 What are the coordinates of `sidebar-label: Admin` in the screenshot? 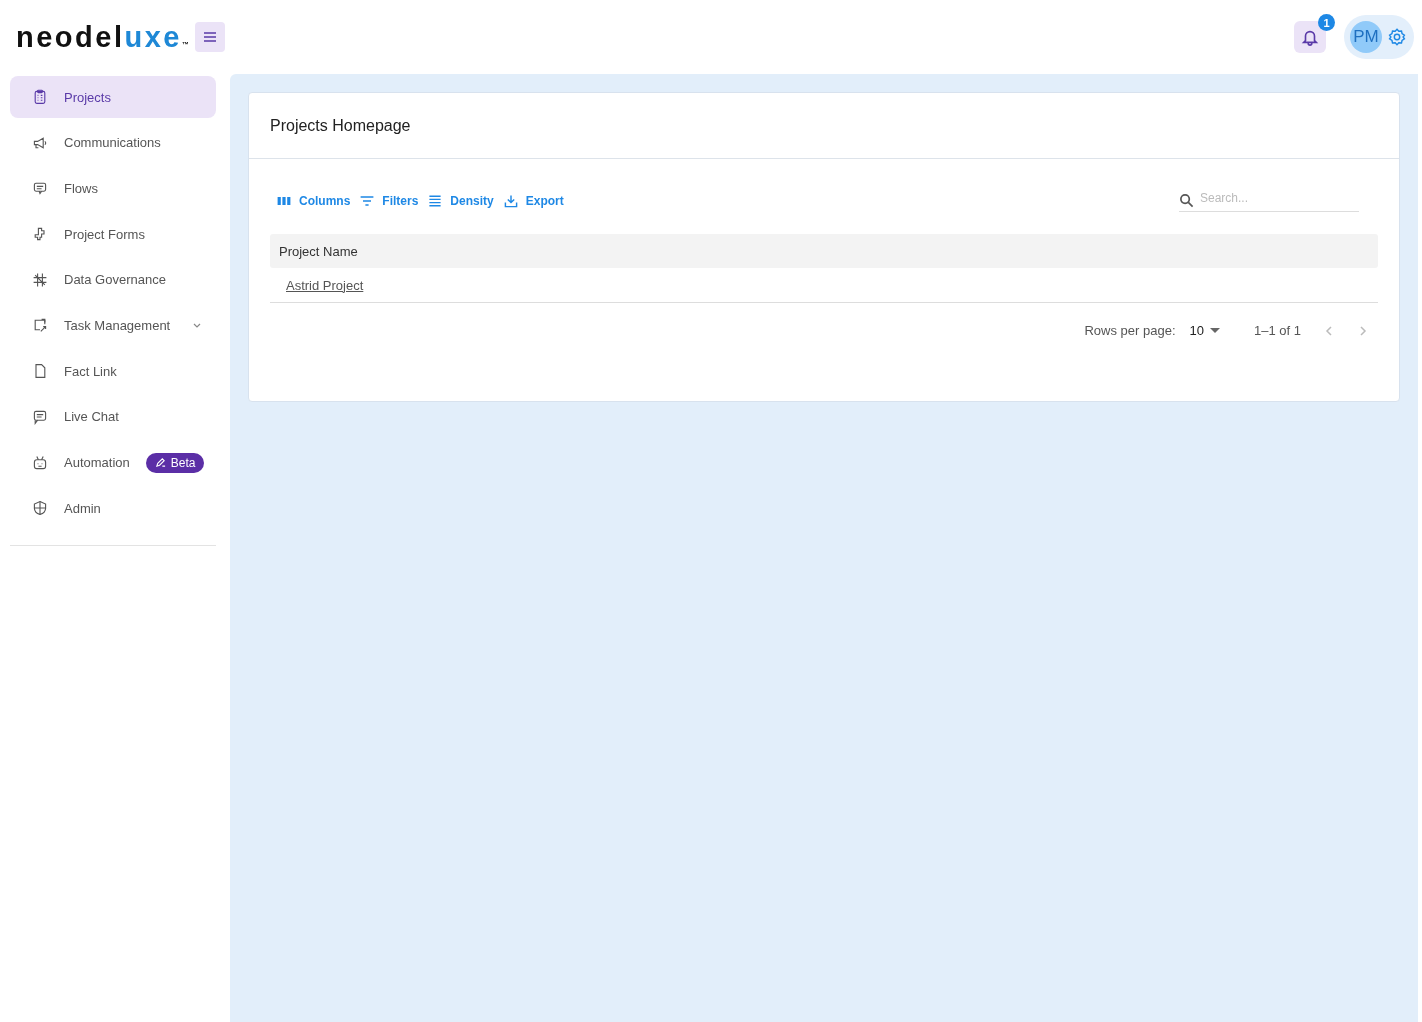 It's located at (82, 508).